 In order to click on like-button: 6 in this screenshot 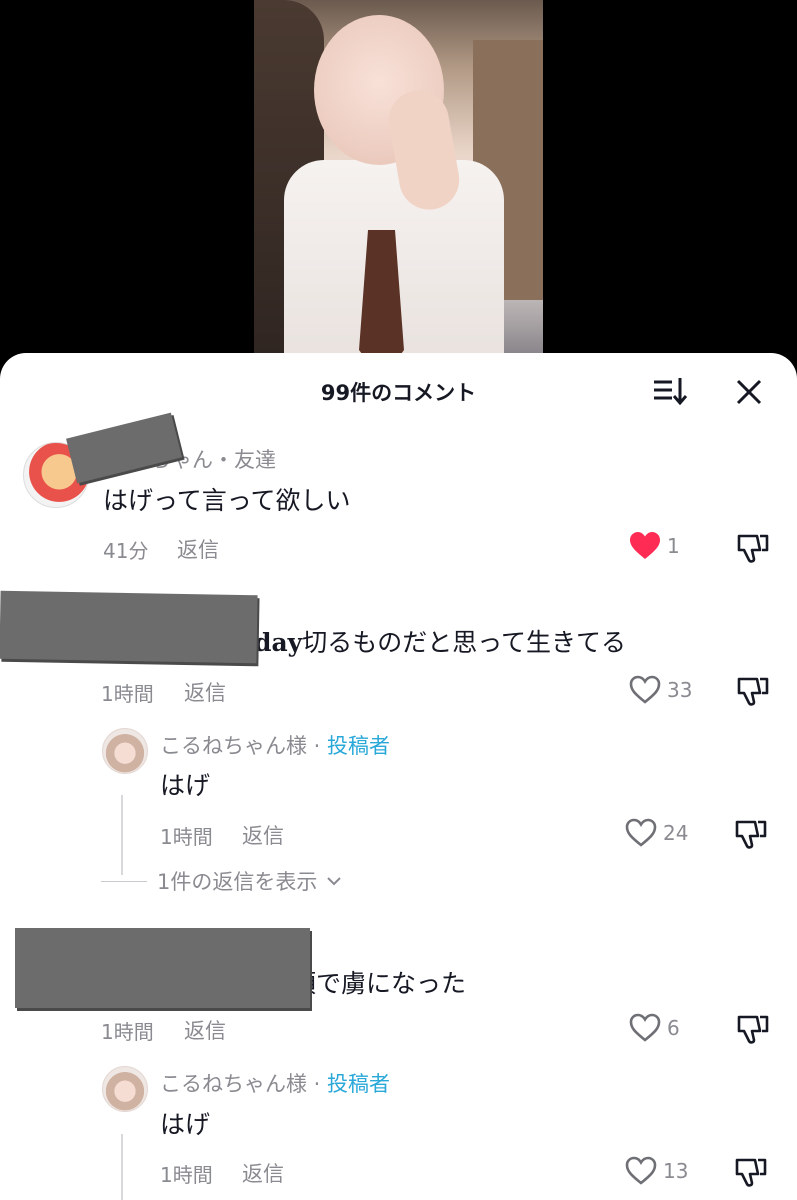, I will do `click(654, 1028)`.